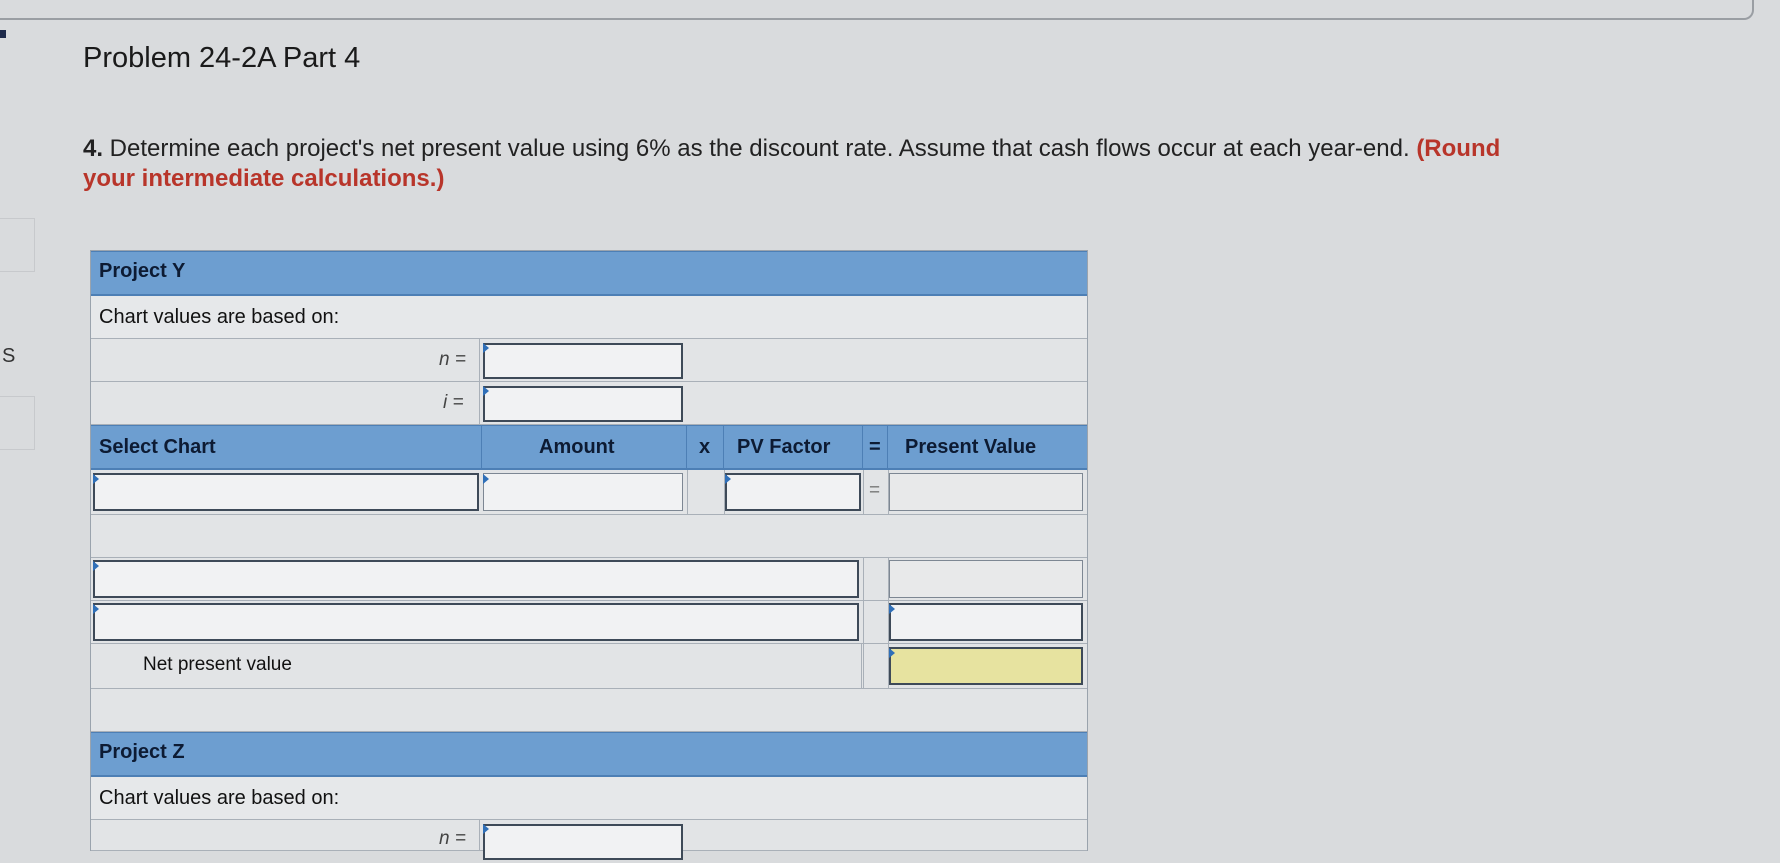 The height and width of the screenshot is (863, 1780). Describe the element at coordinates (142, 752) in the screenshot. I see `project-z-title: Project Z` at that location.